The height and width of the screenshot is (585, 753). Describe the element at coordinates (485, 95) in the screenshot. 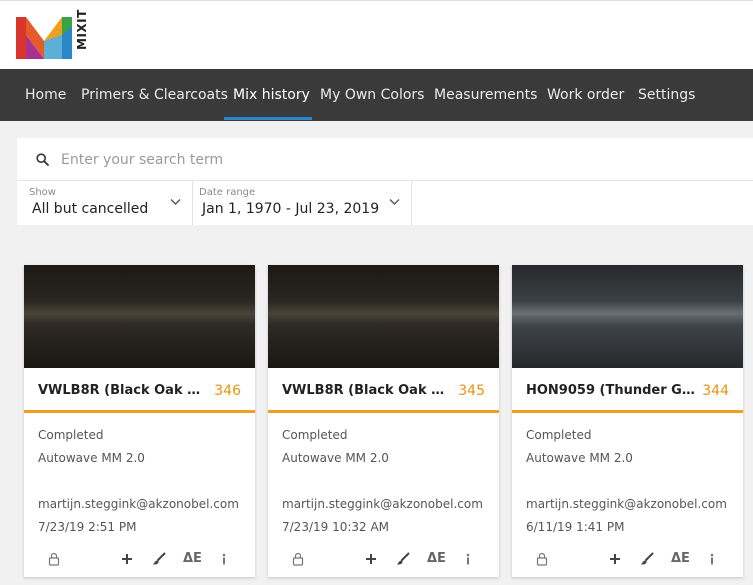

I see `nav-measurements: Measurements` at that location.